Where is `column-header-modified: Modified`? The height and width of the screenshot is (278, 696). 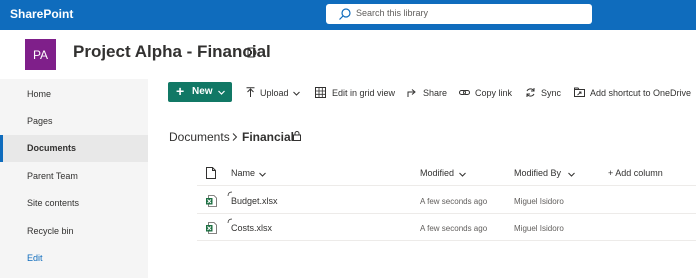
column-header-modified: Modified is located at coordinates (437, 173).